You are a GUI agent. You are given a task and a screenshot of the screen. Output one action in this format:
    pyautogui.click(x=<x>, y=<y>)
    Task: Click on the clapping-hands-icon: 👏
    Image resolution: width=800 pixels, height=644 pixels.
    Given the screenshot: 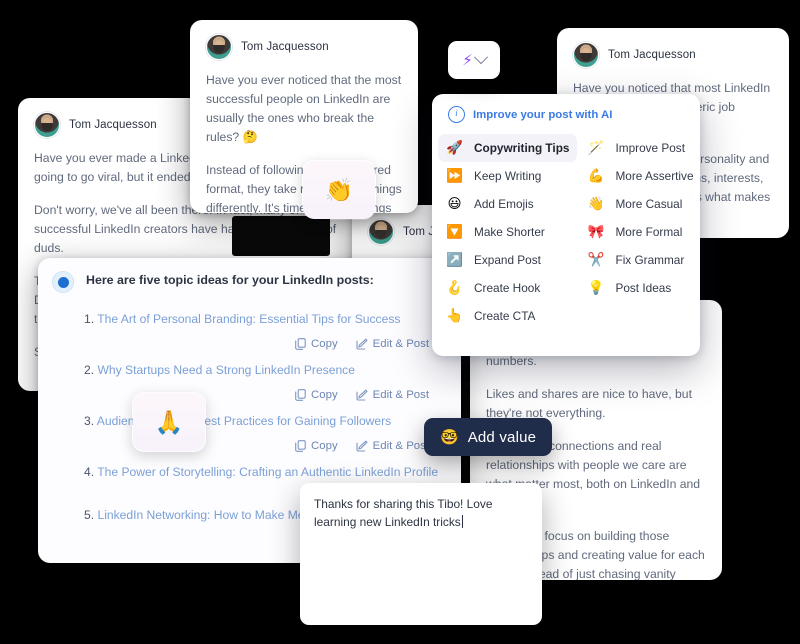 What is the action you would take?
    pyautogui.click(x=339, y=189)
    